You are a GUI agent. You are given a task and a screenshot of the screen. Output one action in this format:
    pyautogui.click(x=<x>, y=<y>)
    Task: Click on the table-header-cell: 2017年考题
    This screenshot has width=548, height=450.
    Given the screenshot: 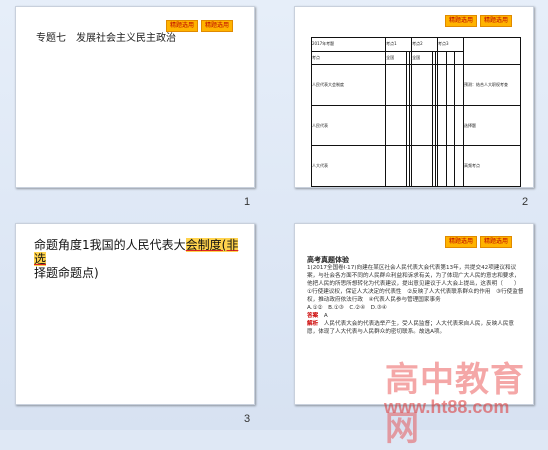 What is the action you would take?
    pyautogui.click(x=348, y=44)
    